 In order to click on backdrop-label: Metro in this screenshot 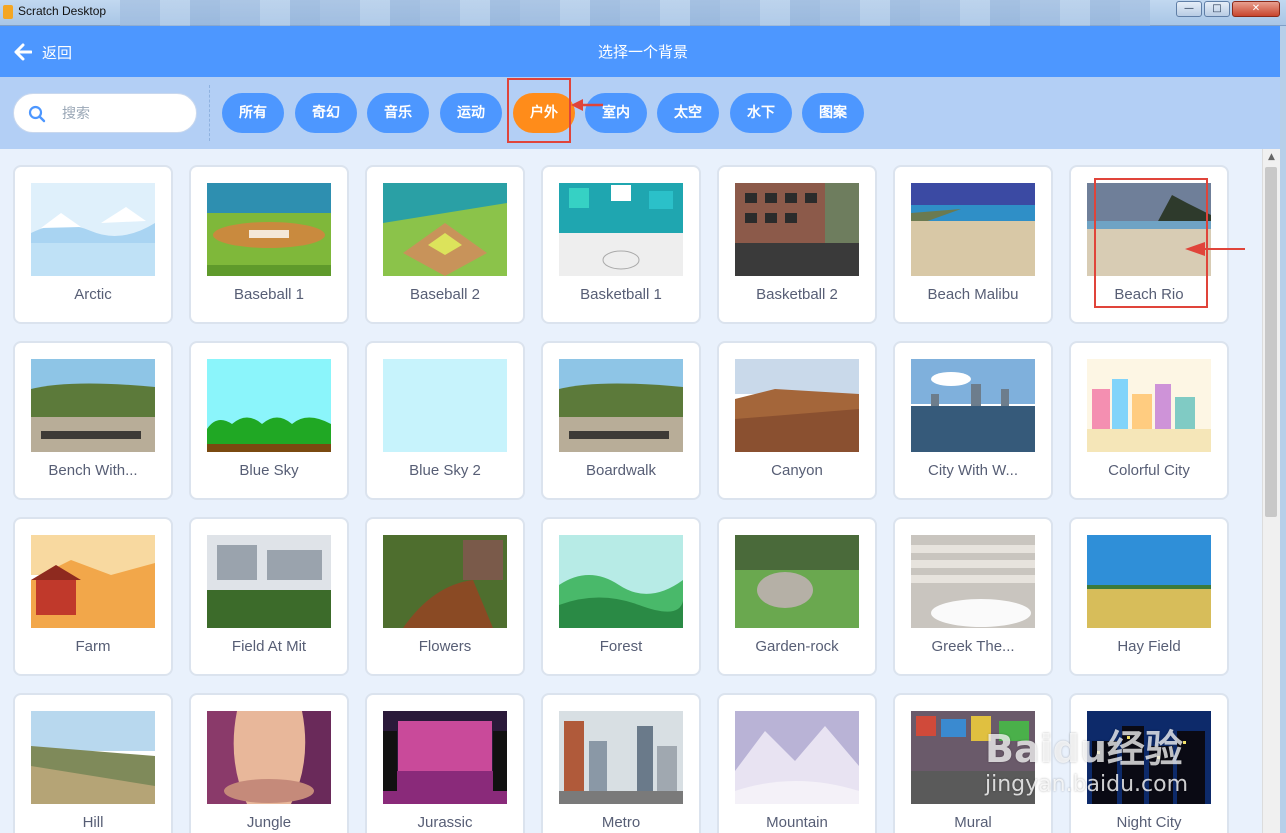, I will do `click(621, 822)`.